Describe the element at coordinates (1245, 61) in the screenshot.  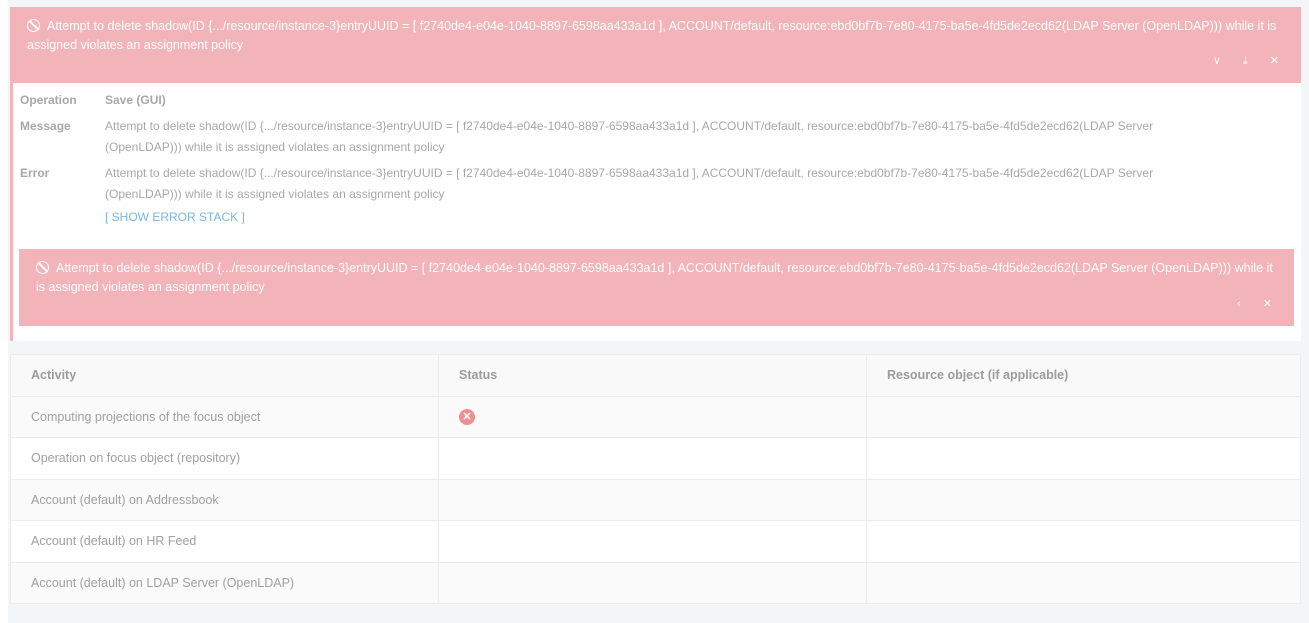
I see `download-icon: ⤓` at that location.